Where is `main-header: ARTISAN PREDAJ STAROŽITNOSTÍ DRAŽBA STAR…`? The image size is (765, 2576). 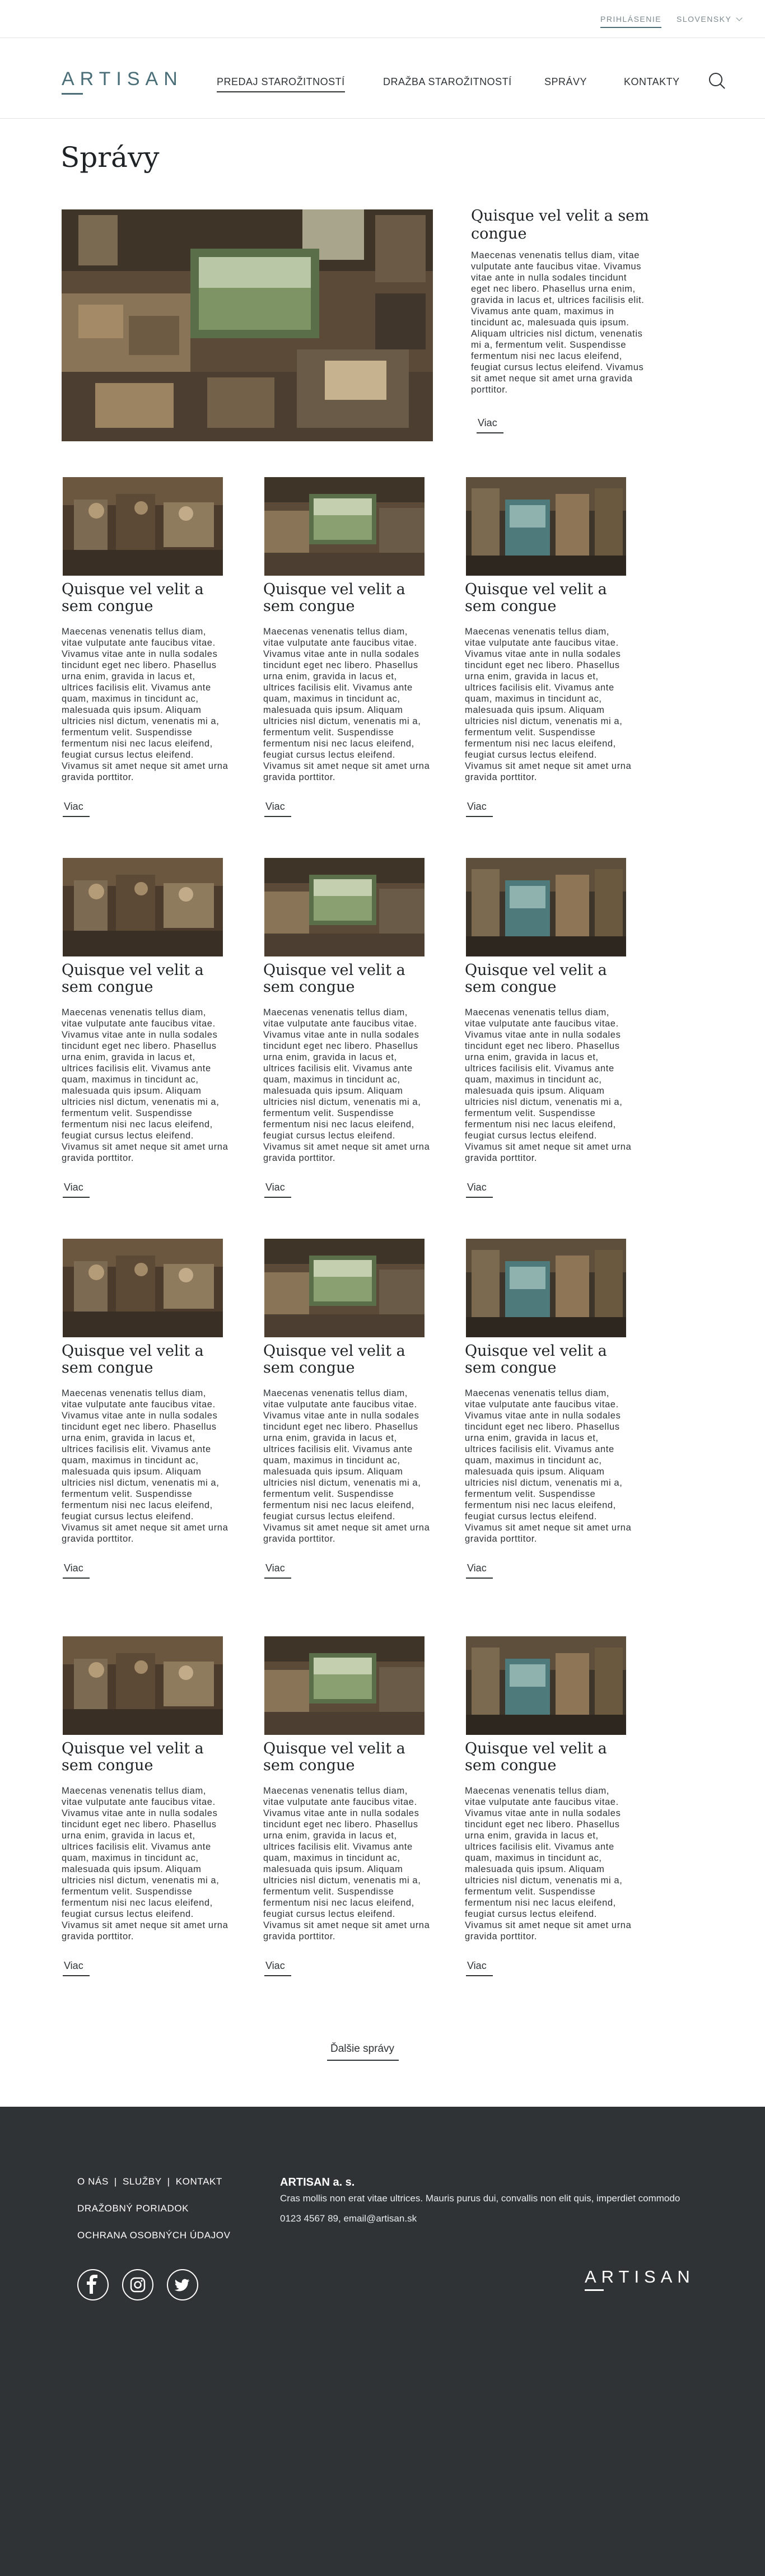 main-header: ARTISAN PREDAJ STAROŽITNOSTÍ DRAŽBA STAR… is located at coordinates (382, 79).